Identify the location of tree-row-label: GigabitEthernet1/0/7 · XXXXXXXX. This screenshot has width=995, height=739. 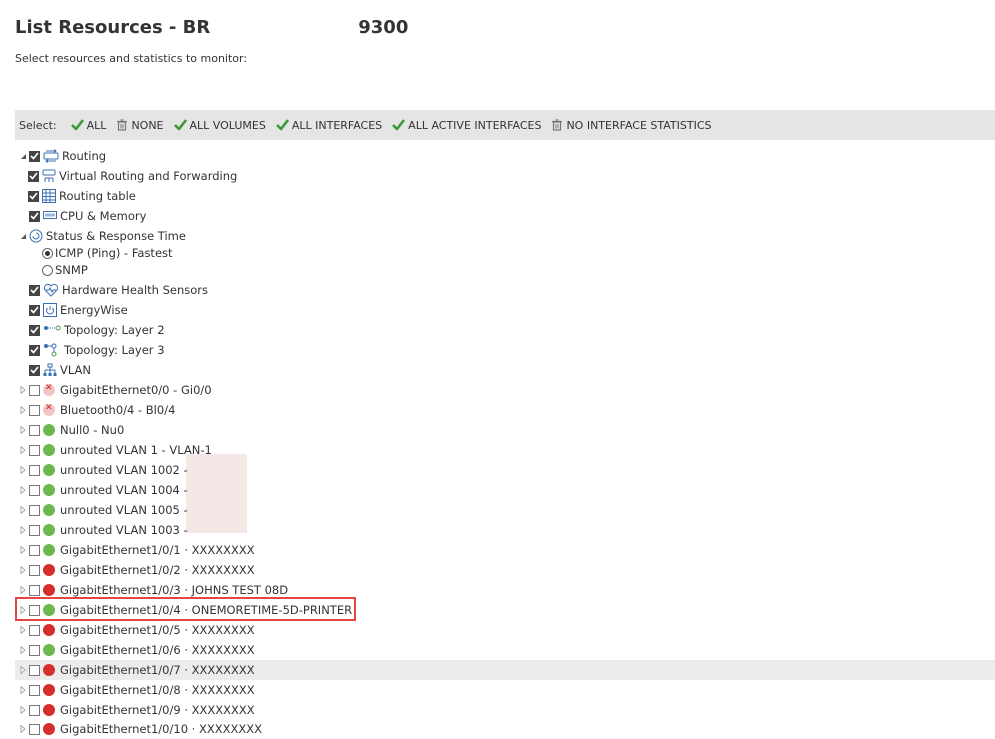
(157, 670).